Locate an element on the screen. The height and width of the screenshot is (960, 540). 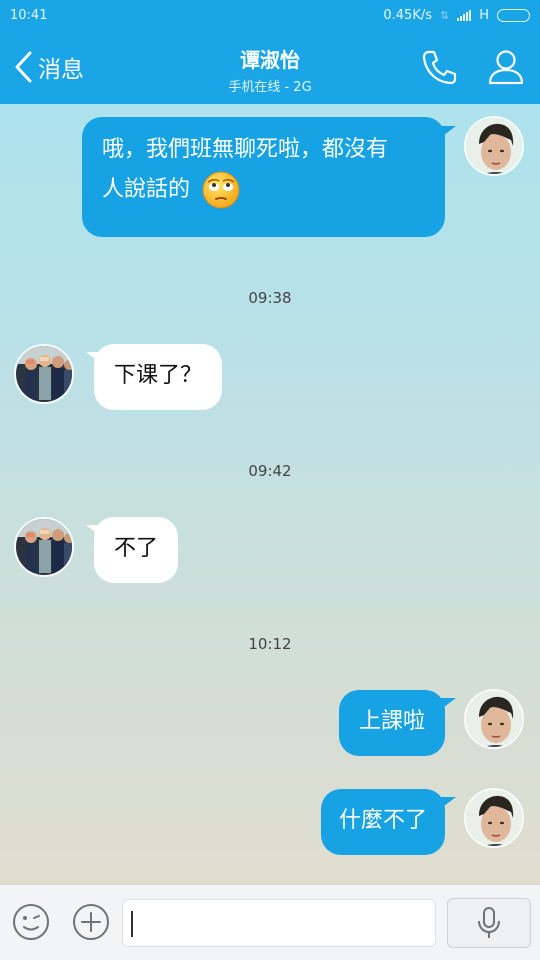
profile-button is located at coordinates (506, 69).